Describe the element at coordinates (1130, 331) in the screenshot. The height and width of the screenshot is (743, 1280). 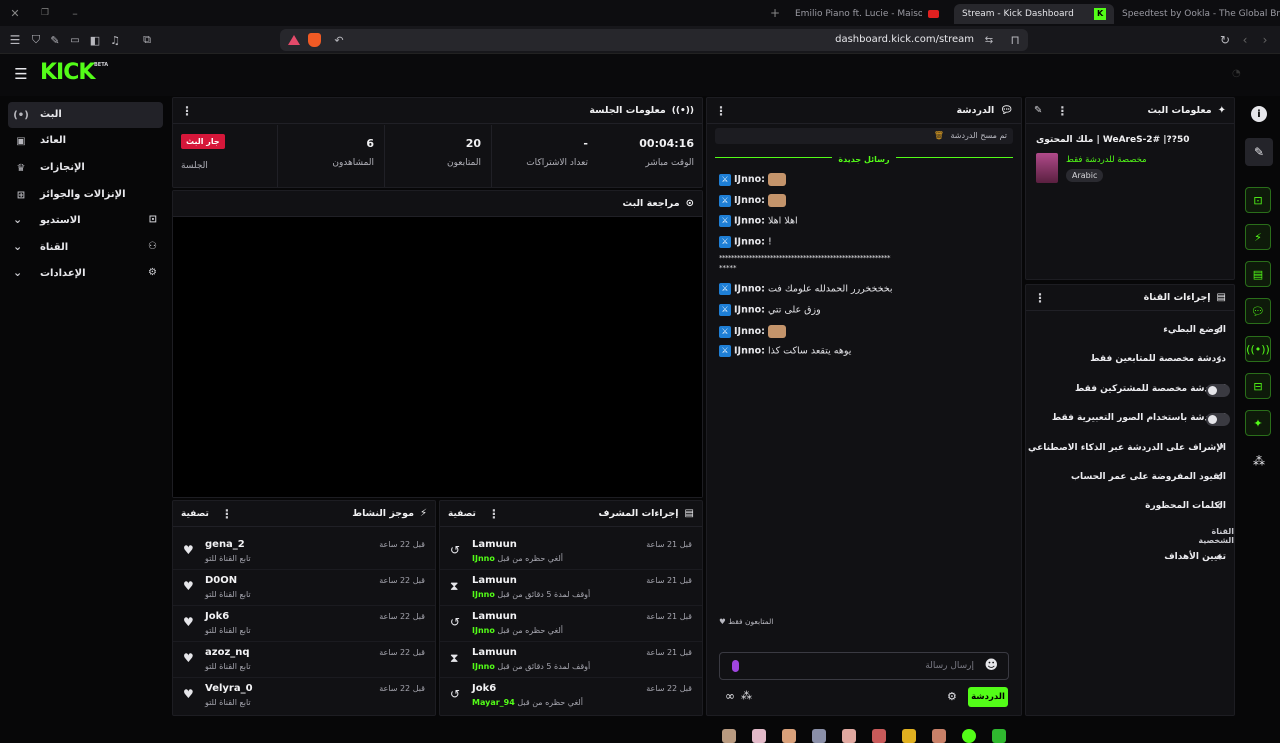
I see `action-slow-mode: الوضع البطيء ›` at that location.